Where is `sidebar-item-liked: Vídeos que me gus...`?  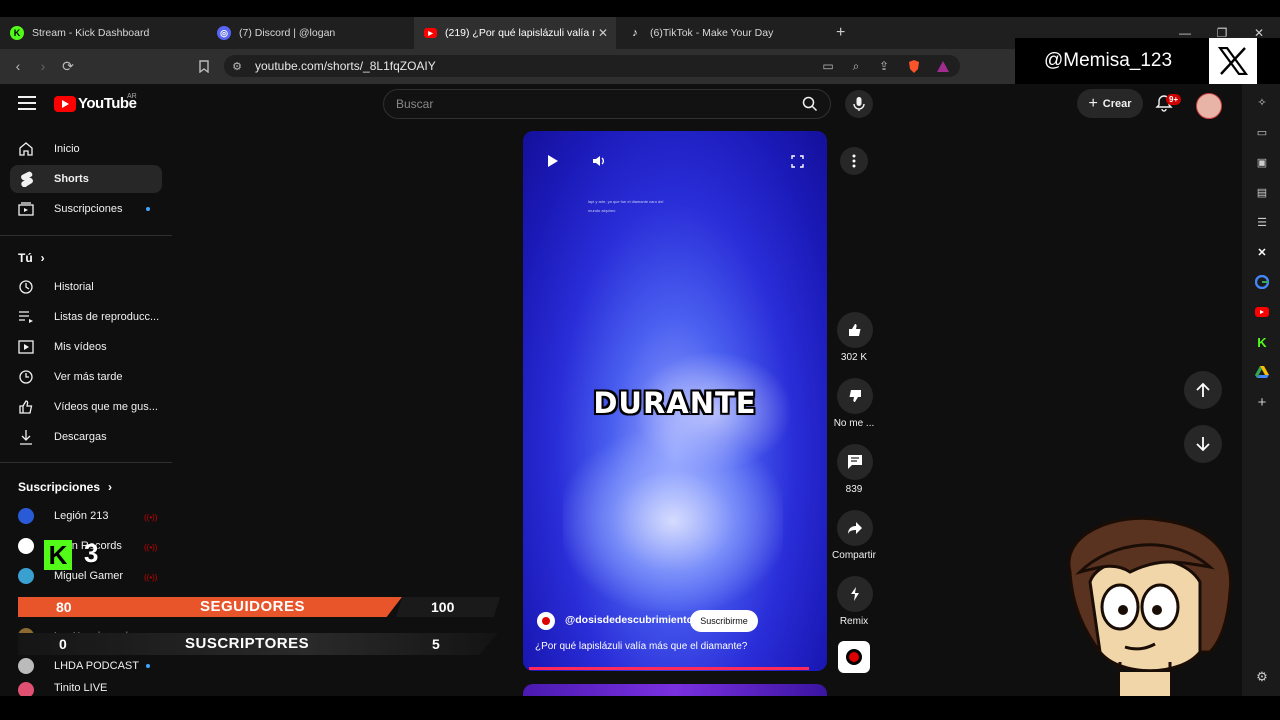
sidebar-item-liked: Vídeos que me gus... is located at coordinates (86, 407).